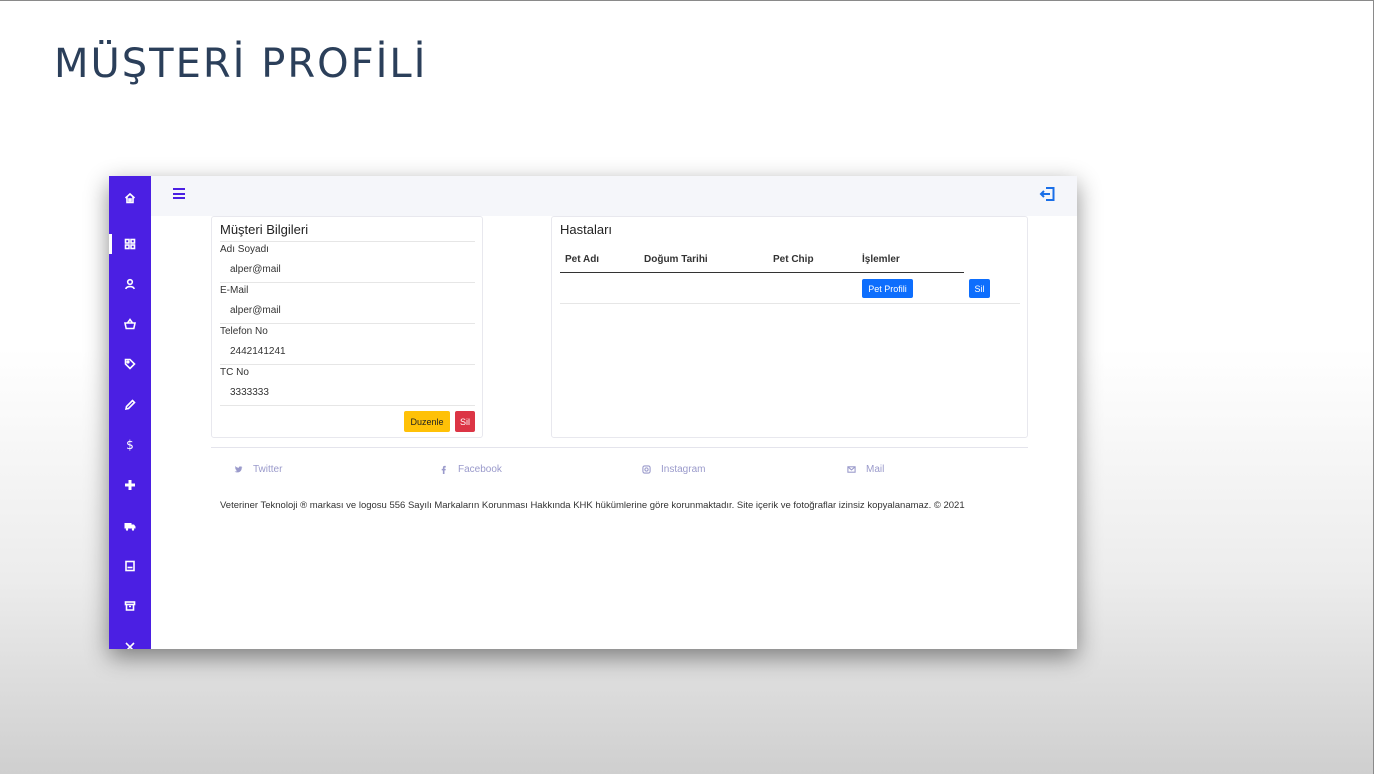  I want to click on twitter-icon, so click(238, 469).